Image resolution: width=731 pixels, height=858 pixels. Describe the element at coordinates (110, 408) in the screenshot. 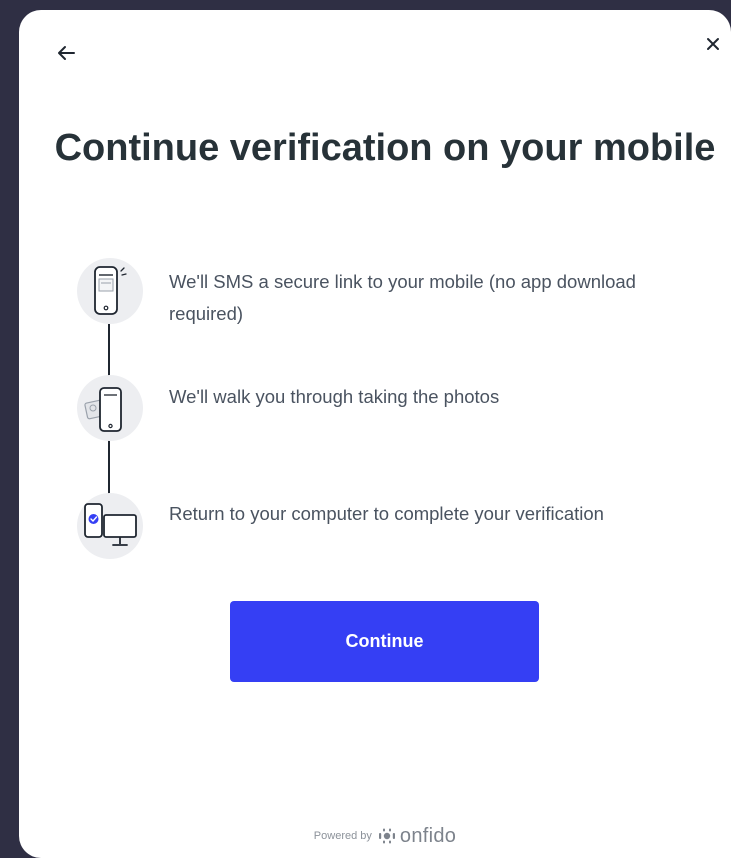

I see `phone-document-icon` at that location.